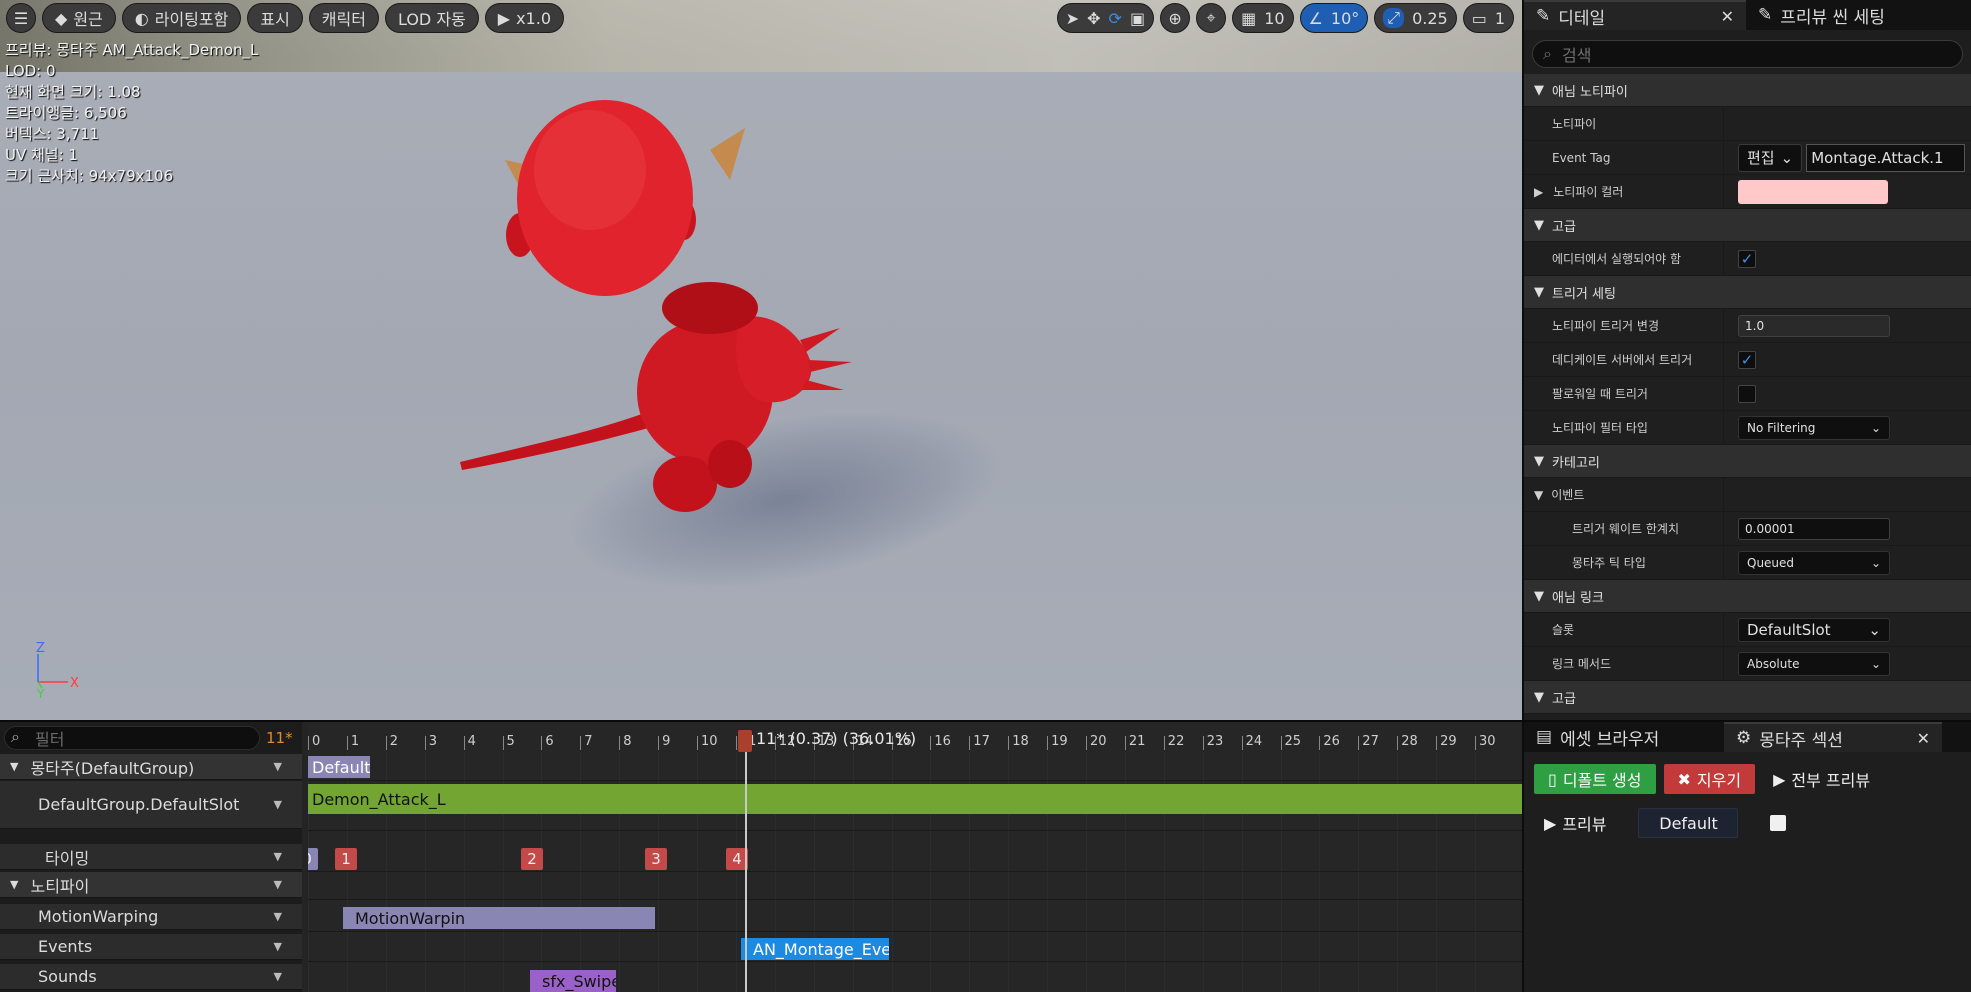 The image size is (1971, 992). Describe the element at coordinates (1833, 737) in the screenshot. I see `tab-montage-sections: ⚙ 몽타주 섹션 ✕` at that location.